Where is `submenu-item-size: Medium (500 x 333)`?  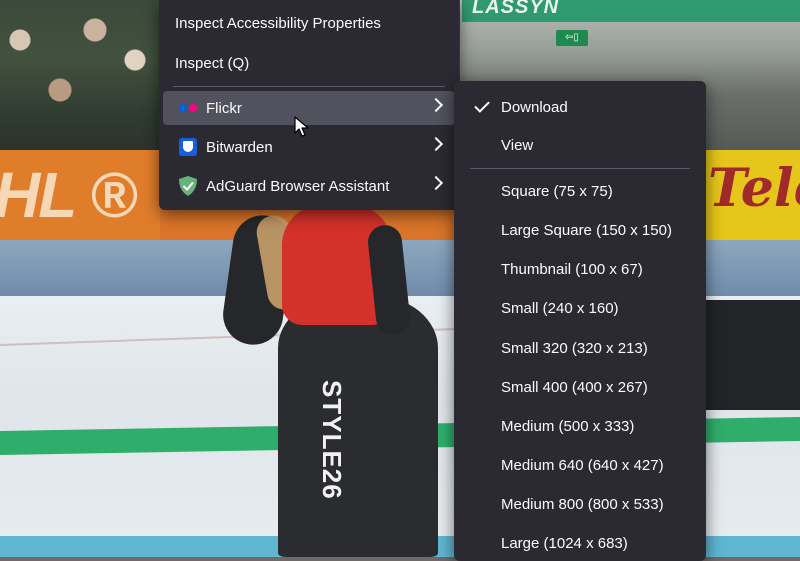
submenu-item-size: Medium (500 x 333) is located at coordinates (580, 426).